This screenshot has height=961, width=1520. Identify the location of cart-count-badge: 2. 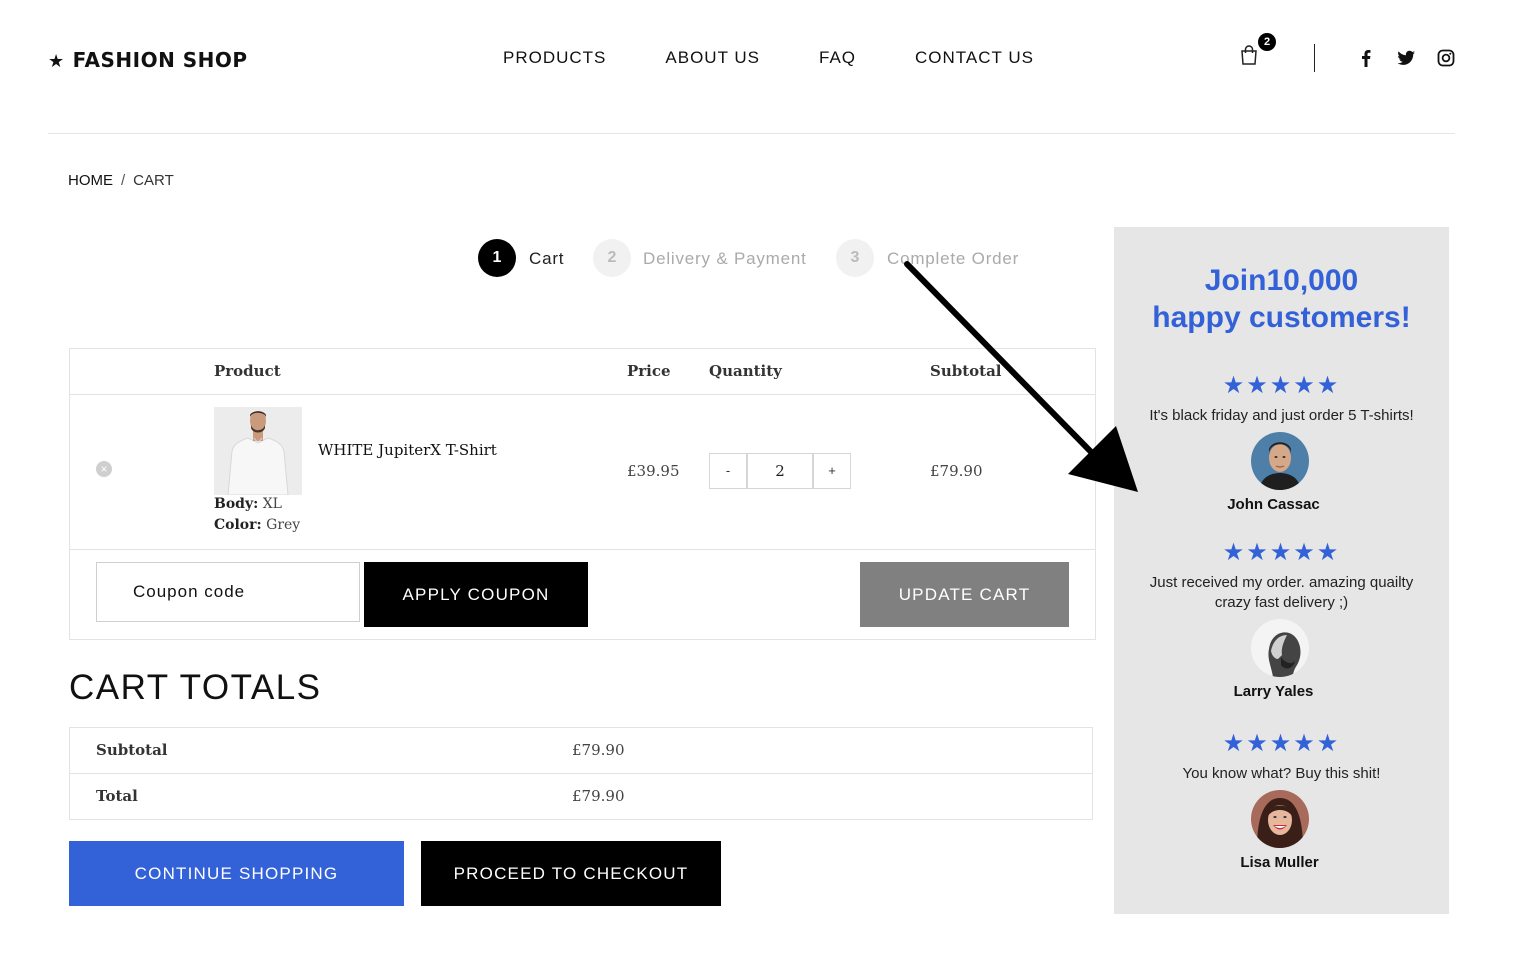
(1267, 42).